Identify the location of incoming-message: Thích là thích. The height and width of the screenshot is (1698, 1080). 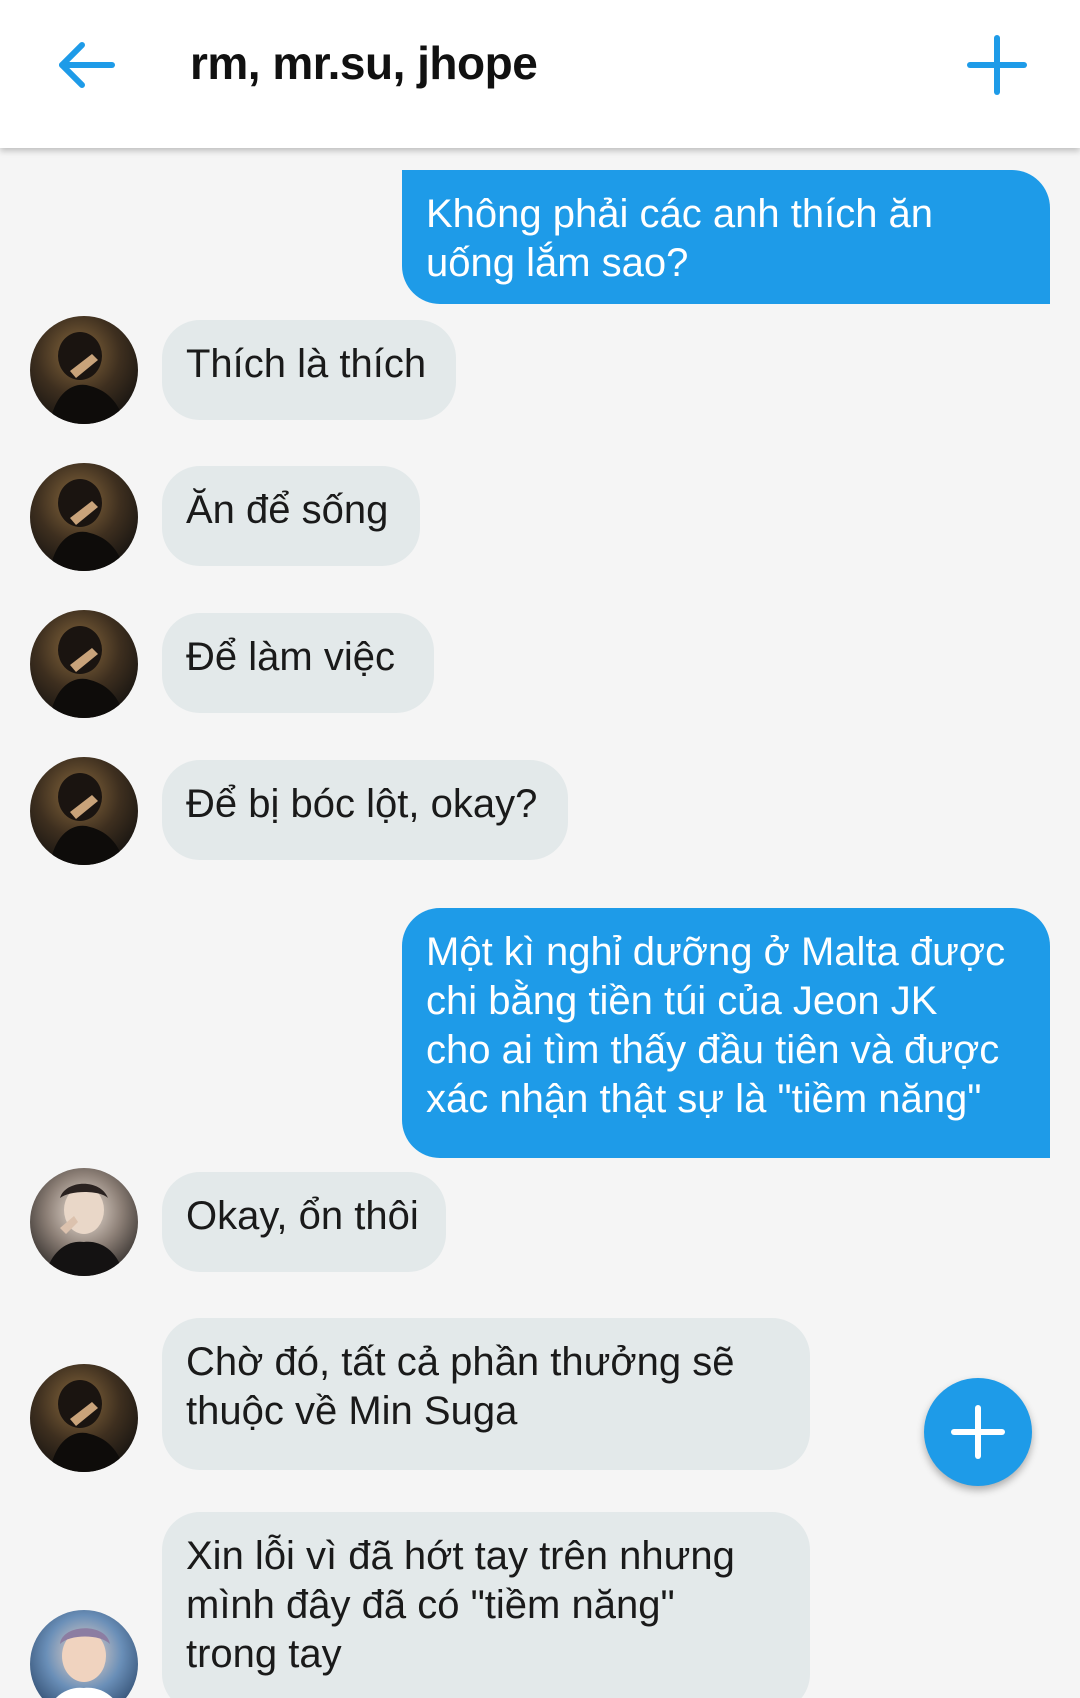
(309, 370).